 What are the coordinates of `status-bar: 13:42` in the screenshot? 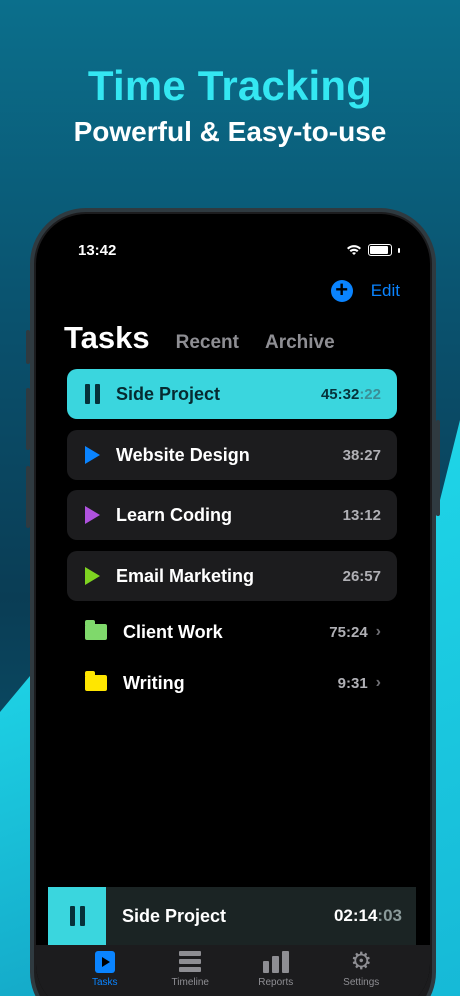 It's located at (239, 250).